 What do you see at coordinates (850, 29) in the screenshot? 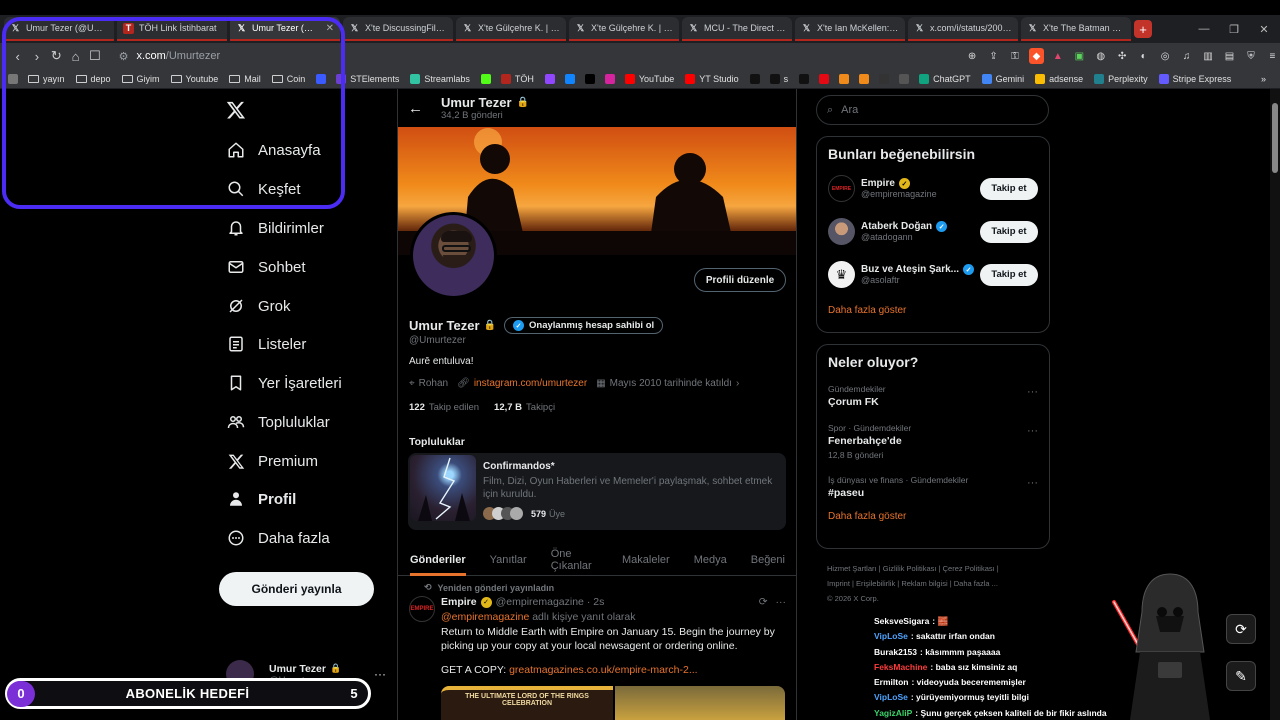
I see `browser-tab: 𝕏 X'te Ian McKellen: "20` at bounding box center [850, 29].